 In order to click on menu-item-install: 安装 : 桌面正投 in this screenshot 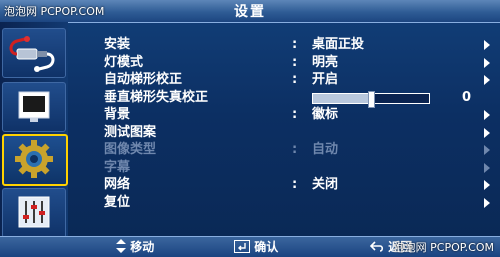, I will do `click(299, 45)`.